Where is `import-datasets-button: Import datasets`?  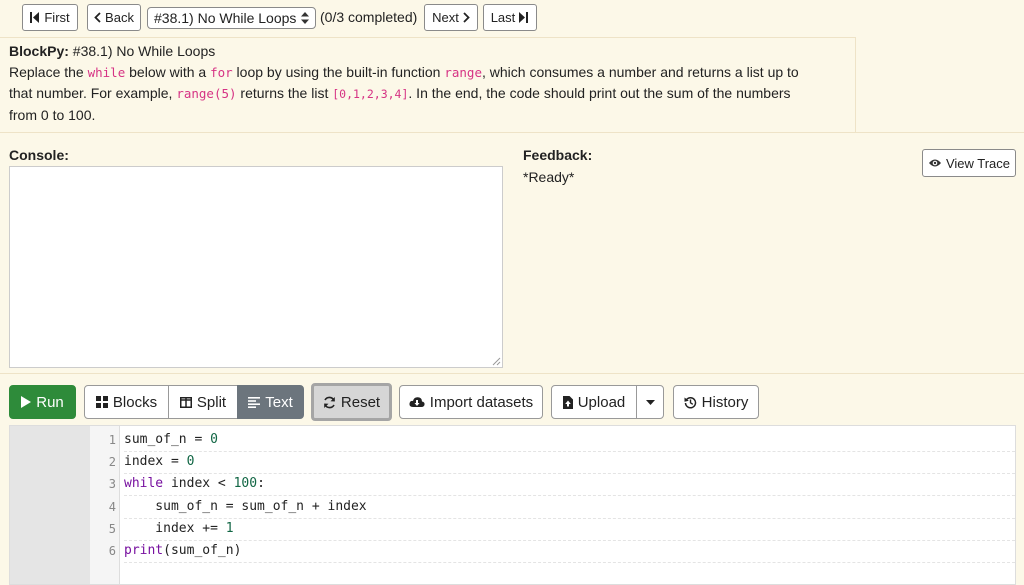 import-datasets-button: Import datasets is located at coordinates (471, 402).